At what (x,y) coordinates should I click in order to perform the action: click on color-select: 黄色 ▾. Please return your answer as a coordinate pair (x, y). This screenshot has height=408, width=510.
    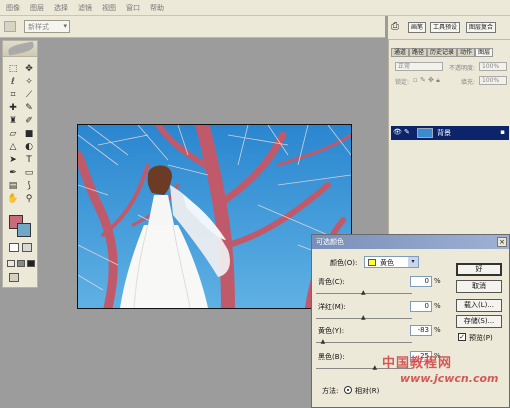
    Looking at the image, I should click on (391, 262).